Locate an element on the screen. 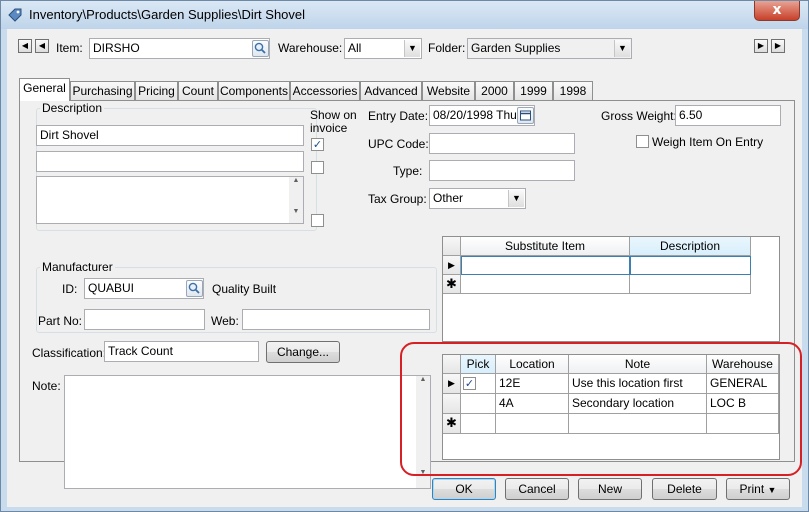 This screenshot has height=512, width=809. pick-new-cell is located at coordinates (478, 424).